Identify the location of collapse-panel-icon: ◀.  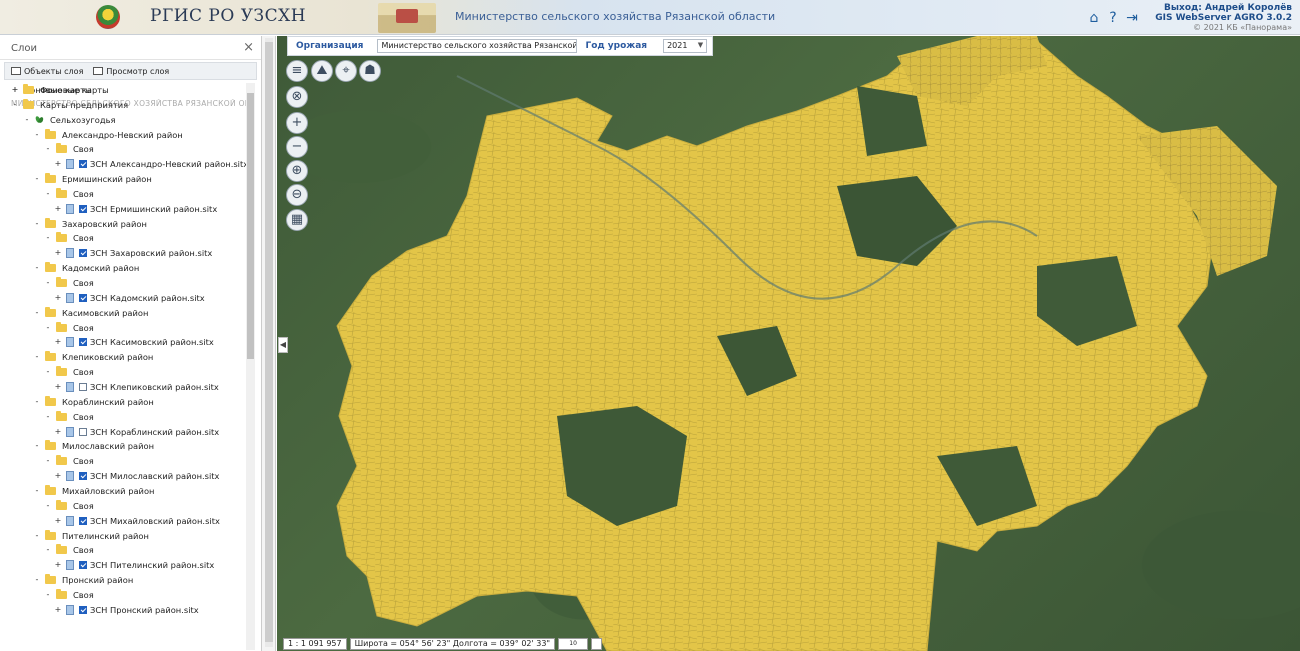
(283, 345).